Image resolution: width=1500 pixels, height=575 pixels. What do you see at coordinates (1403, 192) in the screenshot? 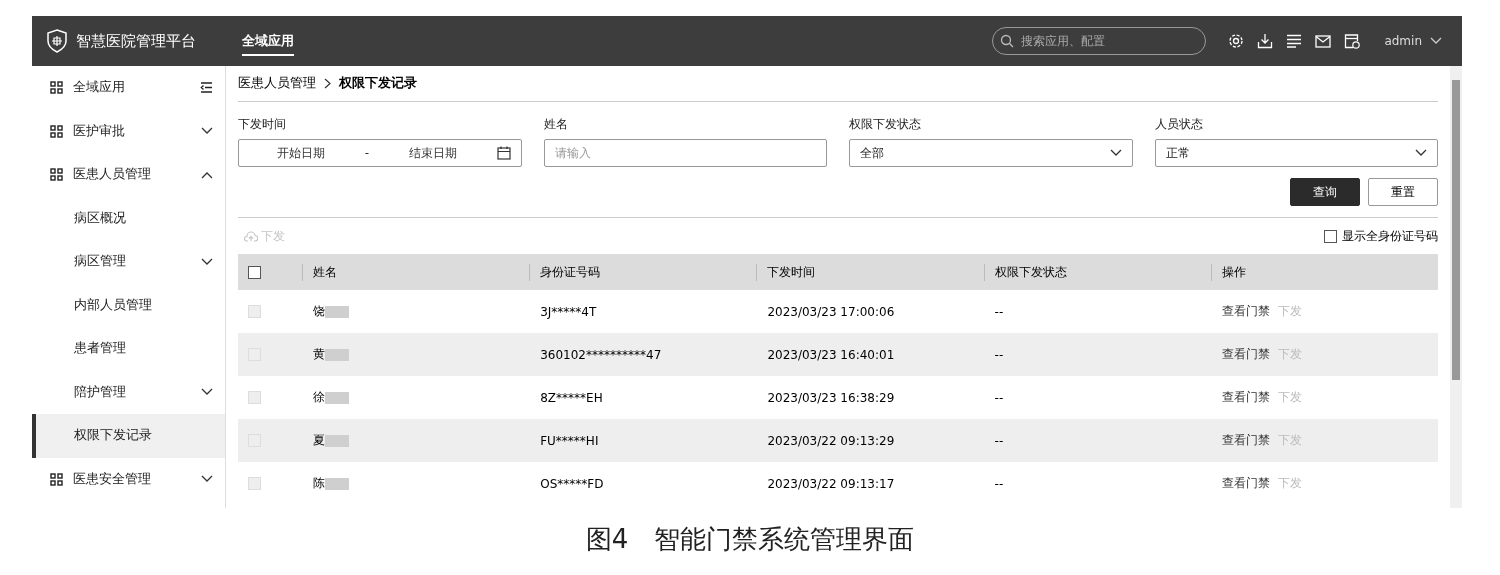
I see `reset-button: 重置` at bounding box center [1403, 192].